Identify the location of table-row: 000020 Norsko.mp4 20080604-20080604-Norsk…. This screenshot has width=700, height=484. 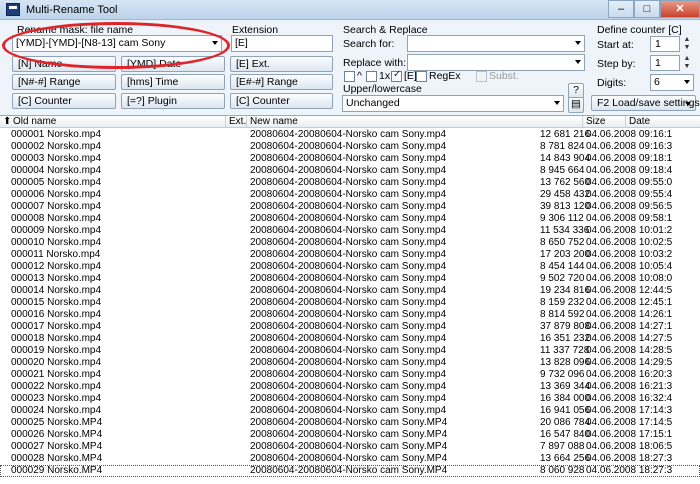
(350, 363).